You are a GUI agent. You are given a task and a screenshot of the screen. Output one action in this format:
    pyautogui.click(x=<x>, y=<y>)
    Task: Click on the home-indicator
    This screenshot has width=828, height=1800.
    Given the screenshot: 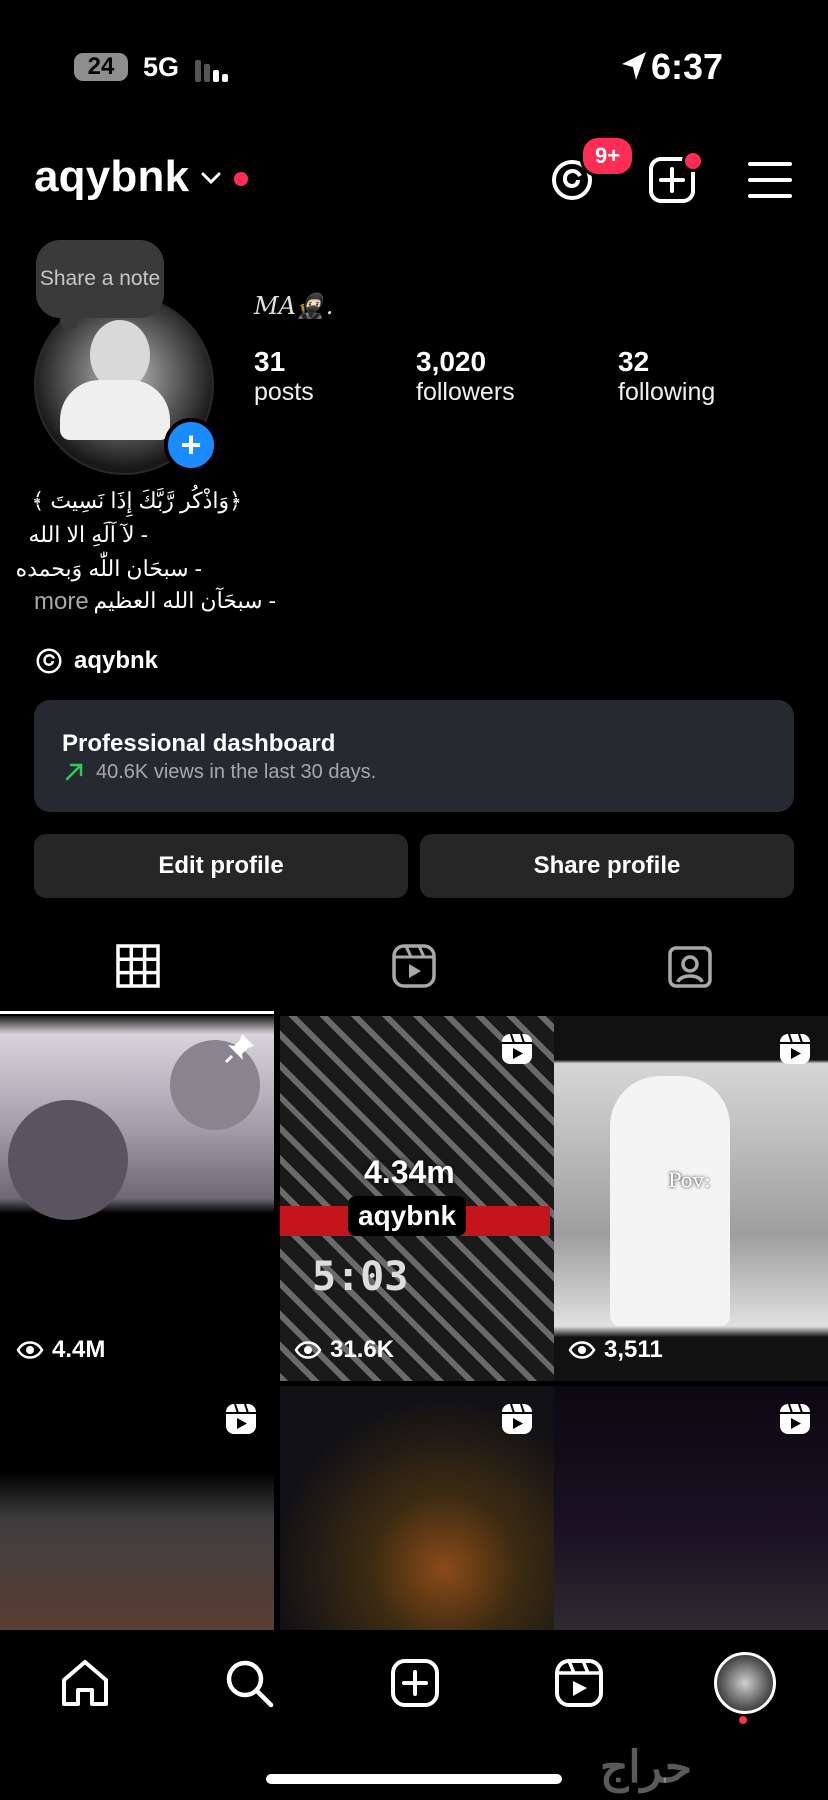 What is the action you would take?
    pyautogui.click(x=414, y=1779)
    